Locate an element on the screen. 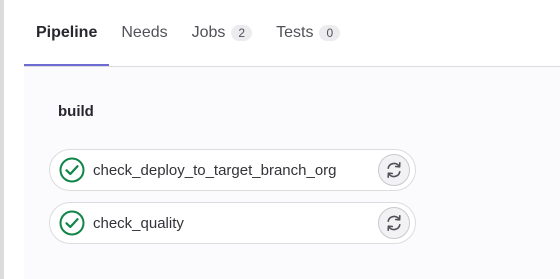 The image size is (560, 279). tab-needs: Needs is located at coordinates (144, 34).